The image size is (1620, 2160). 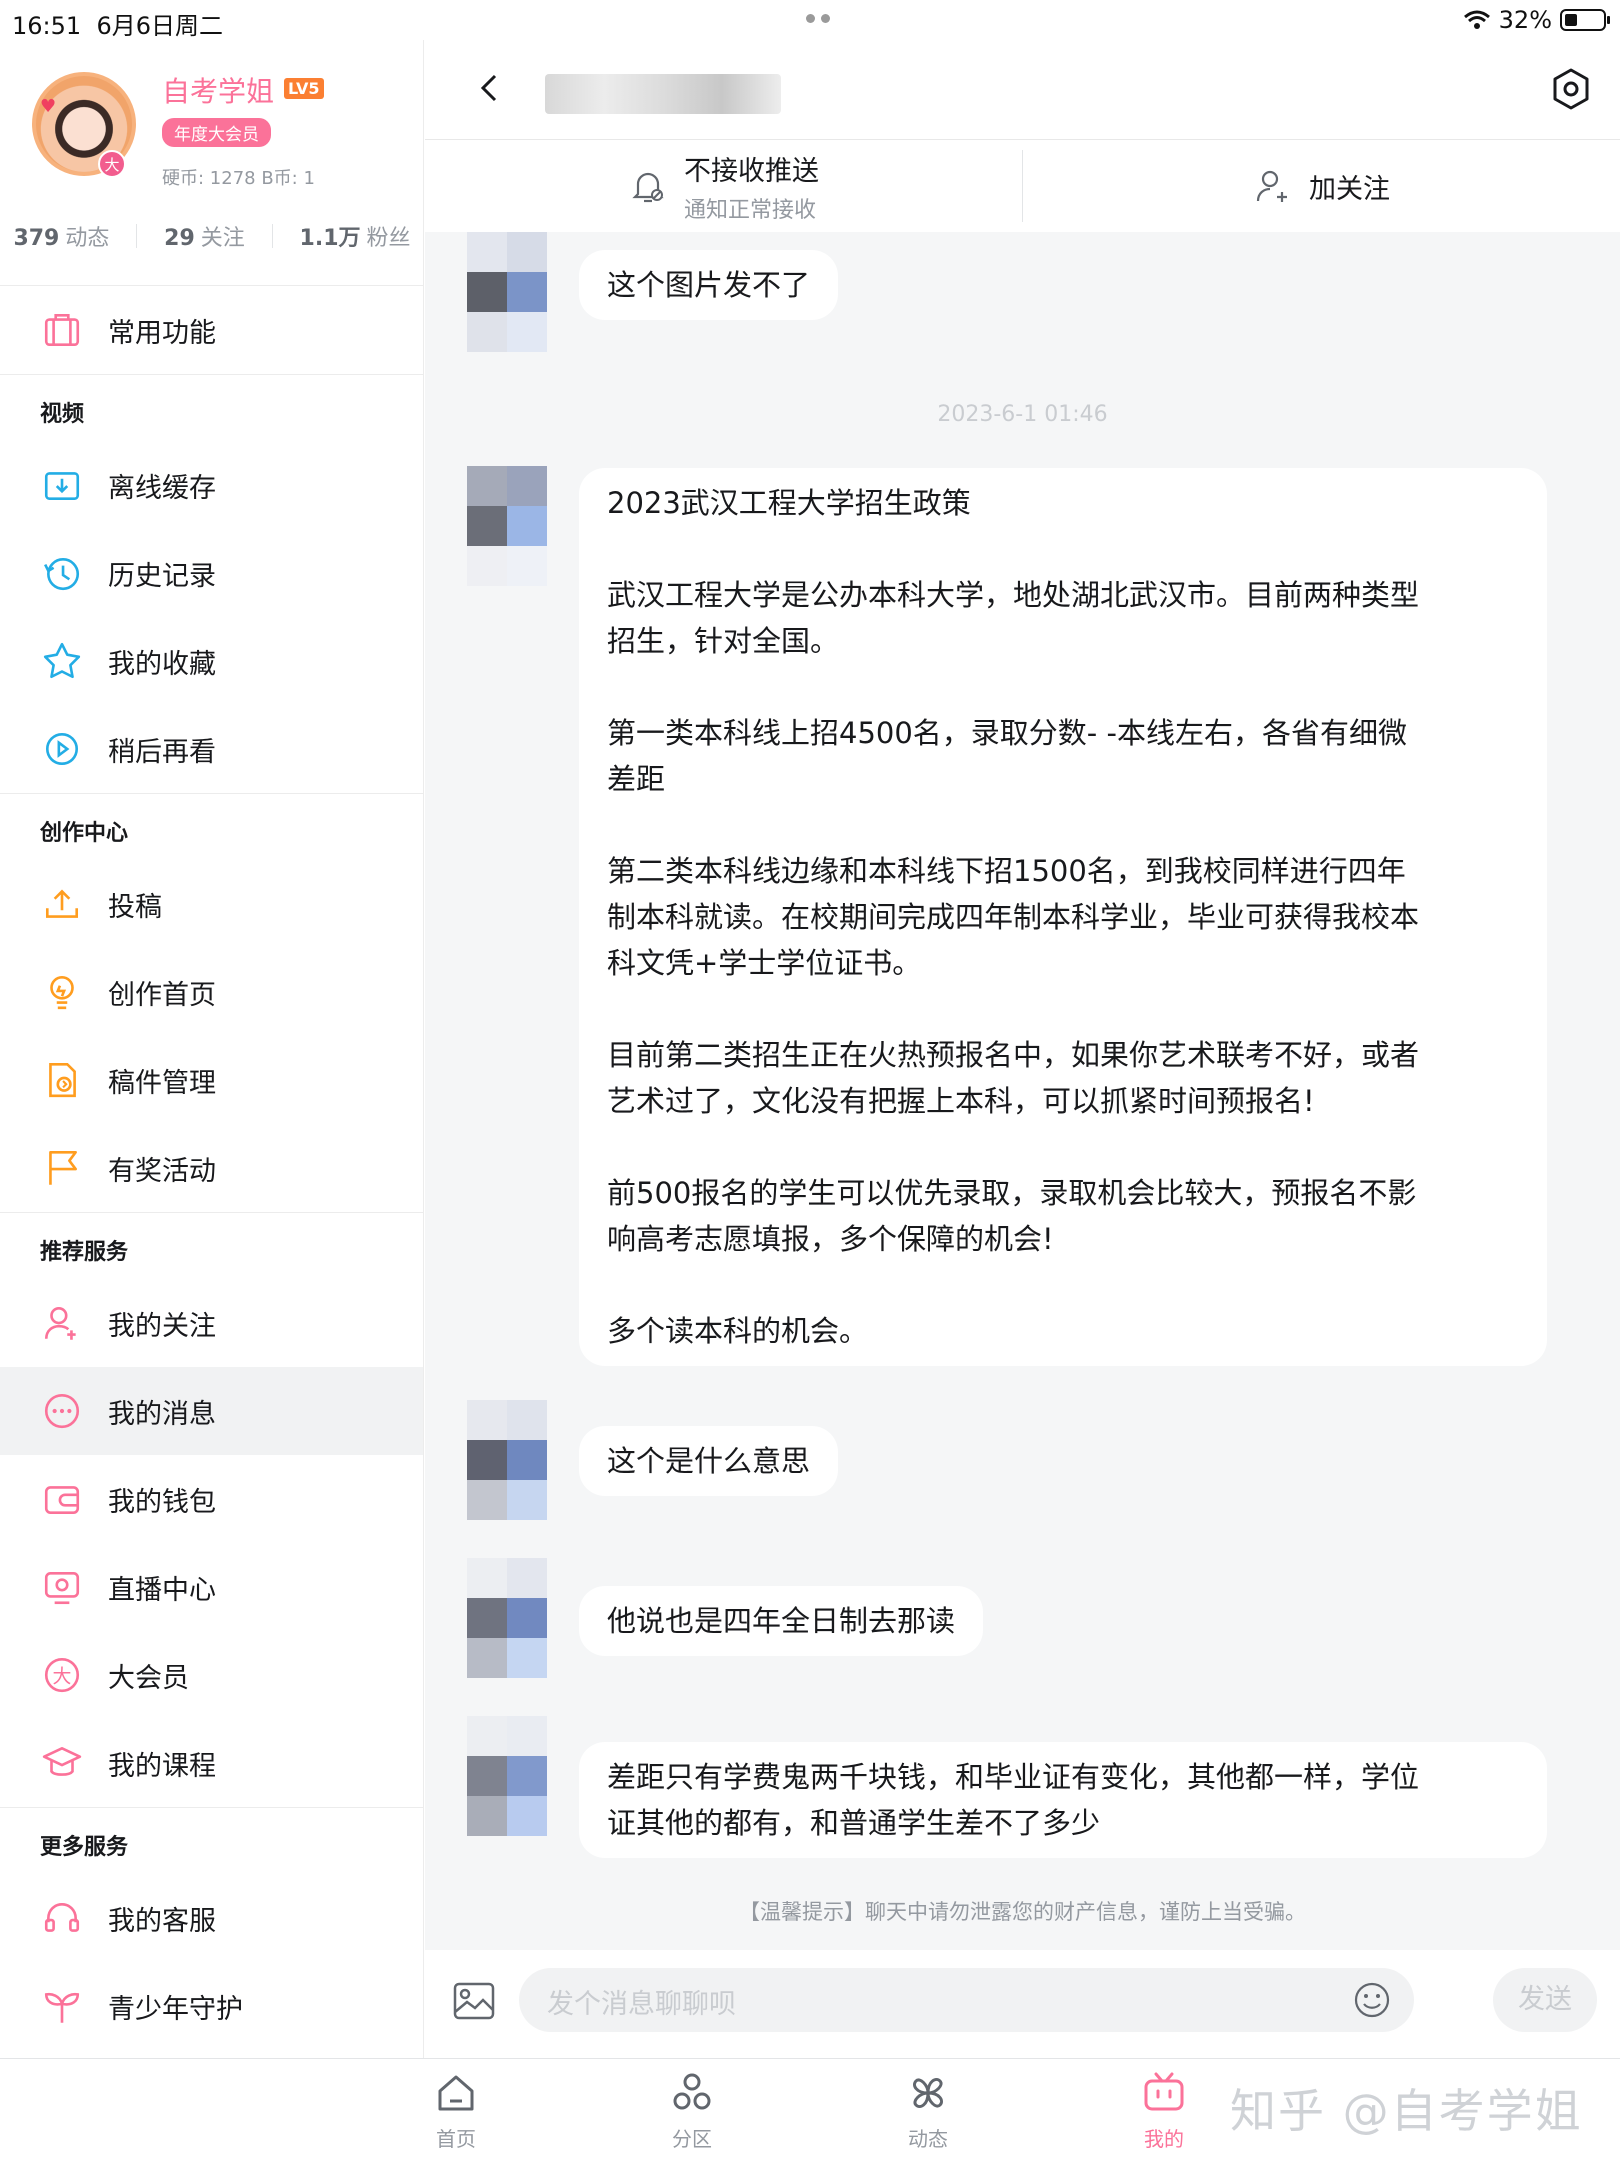 What do you see at coordinates (62, 1918) in the screenshot?
I see `headset-icon` at bounding box center [62, 1918].